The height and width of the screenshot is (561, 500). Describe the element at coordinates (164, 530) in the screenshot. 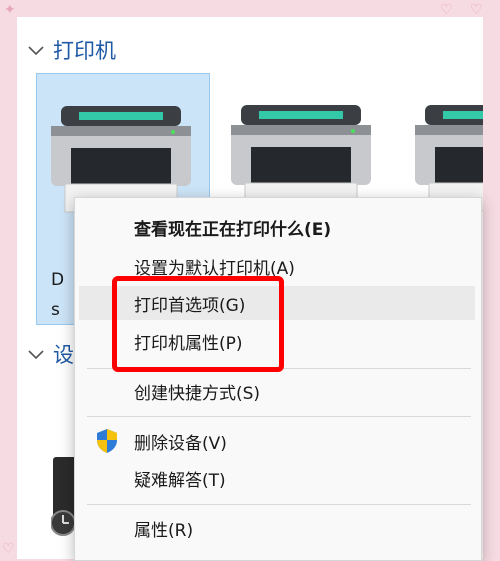

I see `menu-item-label: 属性(R)` at that location.